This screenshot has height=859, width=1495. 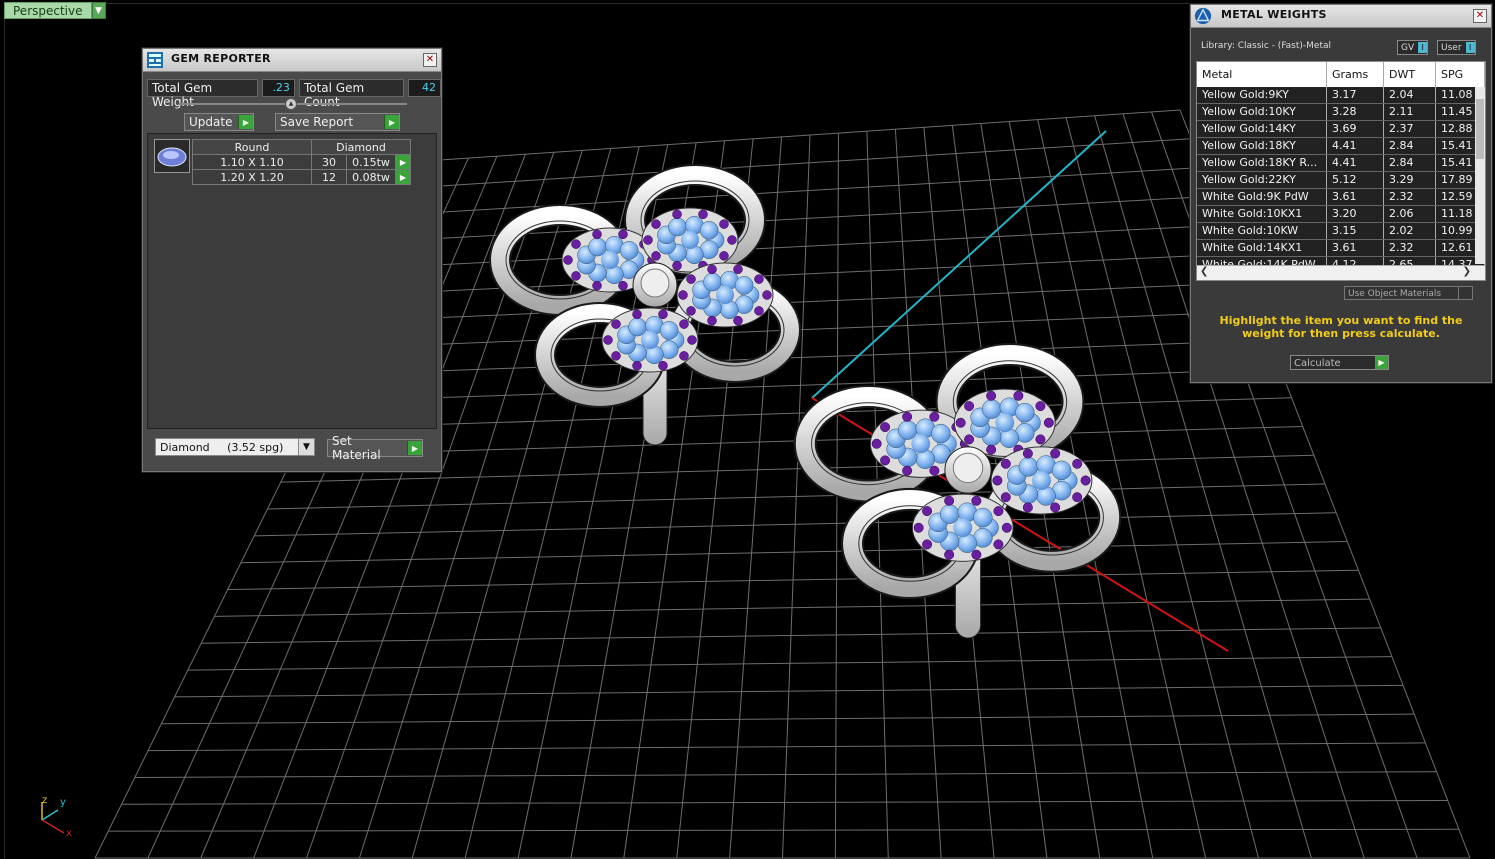 I want to click on use-object-materials-label: Use Object Materials, so click(x=1395, y=294).